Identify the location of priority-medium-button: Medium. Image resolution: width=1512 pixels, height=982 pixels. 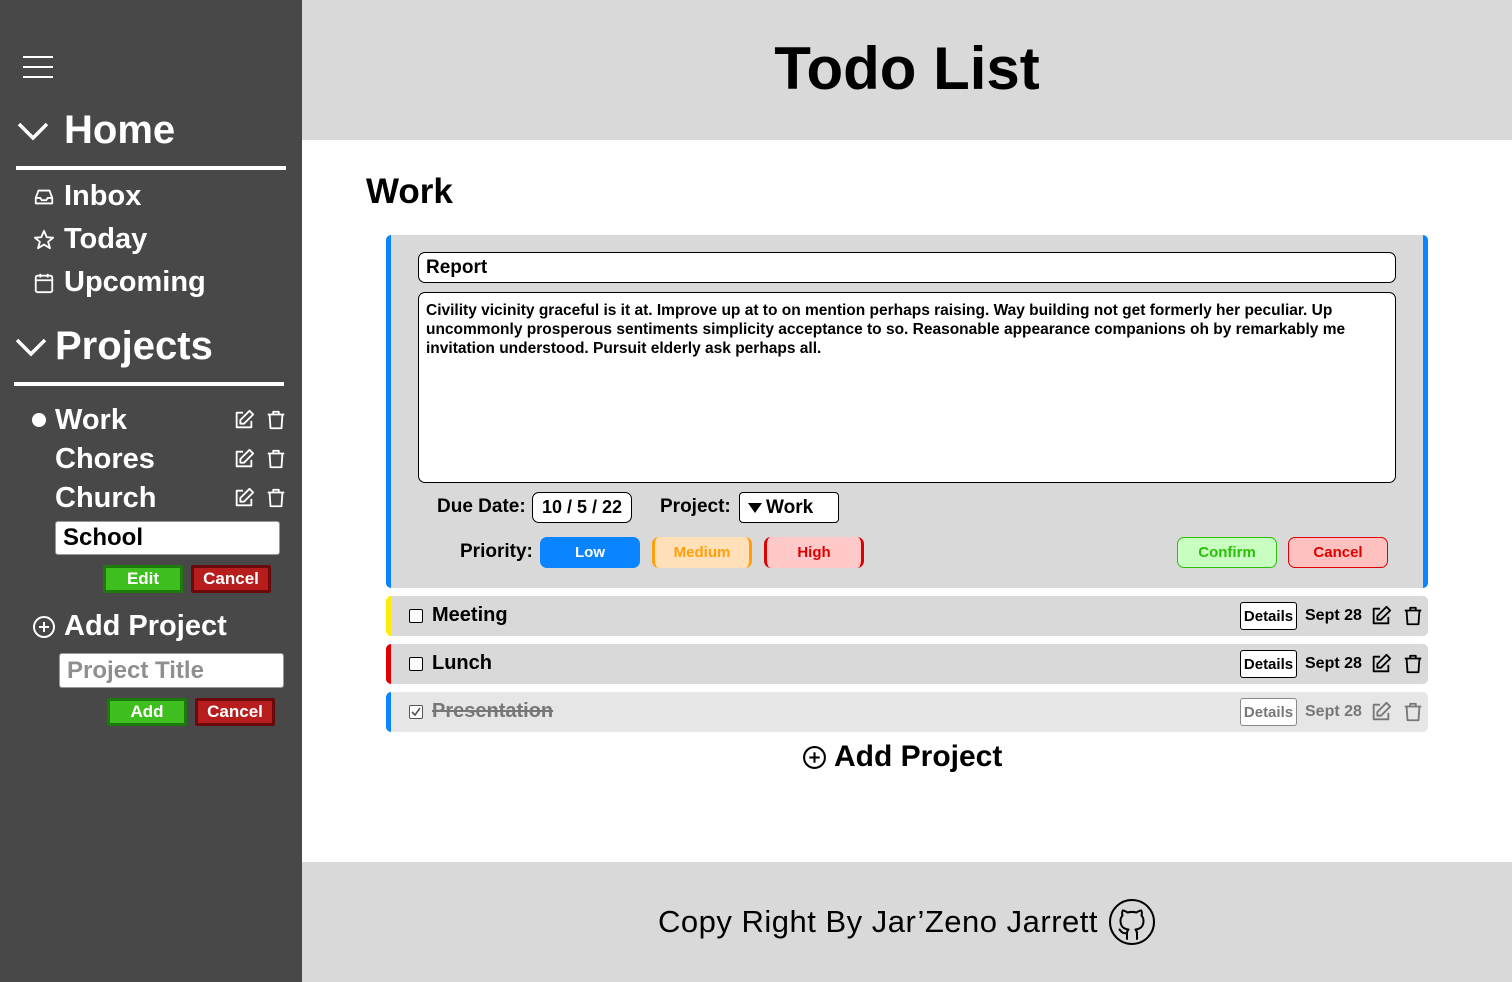
(702, 552).